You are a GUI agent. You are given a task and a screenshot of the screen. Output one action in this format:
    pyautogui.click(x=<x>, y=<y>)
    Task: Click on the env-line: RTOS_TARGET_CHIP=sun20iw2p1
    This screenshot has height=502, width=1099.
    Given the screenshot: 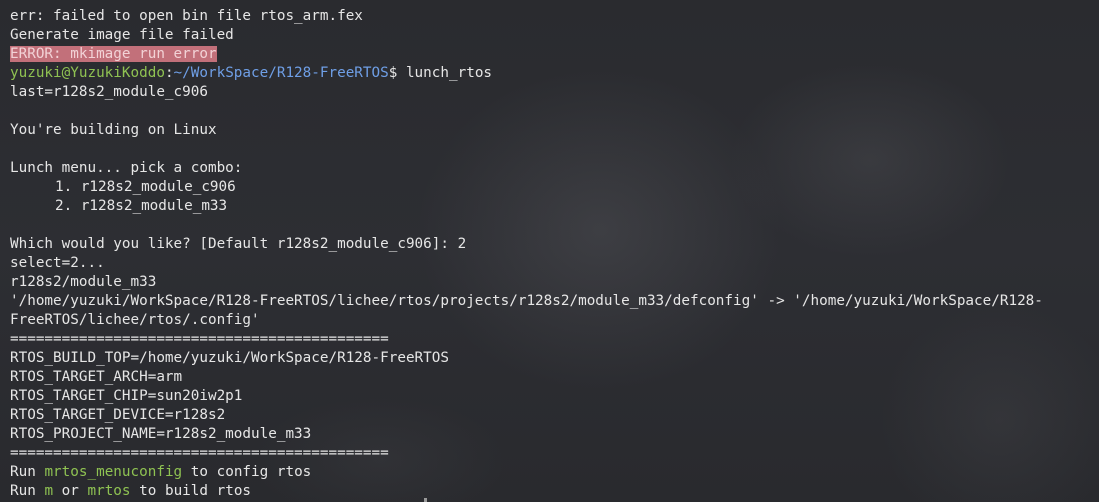 What is the action you would take?
    pyautogui.click(x=126, y=396)
    